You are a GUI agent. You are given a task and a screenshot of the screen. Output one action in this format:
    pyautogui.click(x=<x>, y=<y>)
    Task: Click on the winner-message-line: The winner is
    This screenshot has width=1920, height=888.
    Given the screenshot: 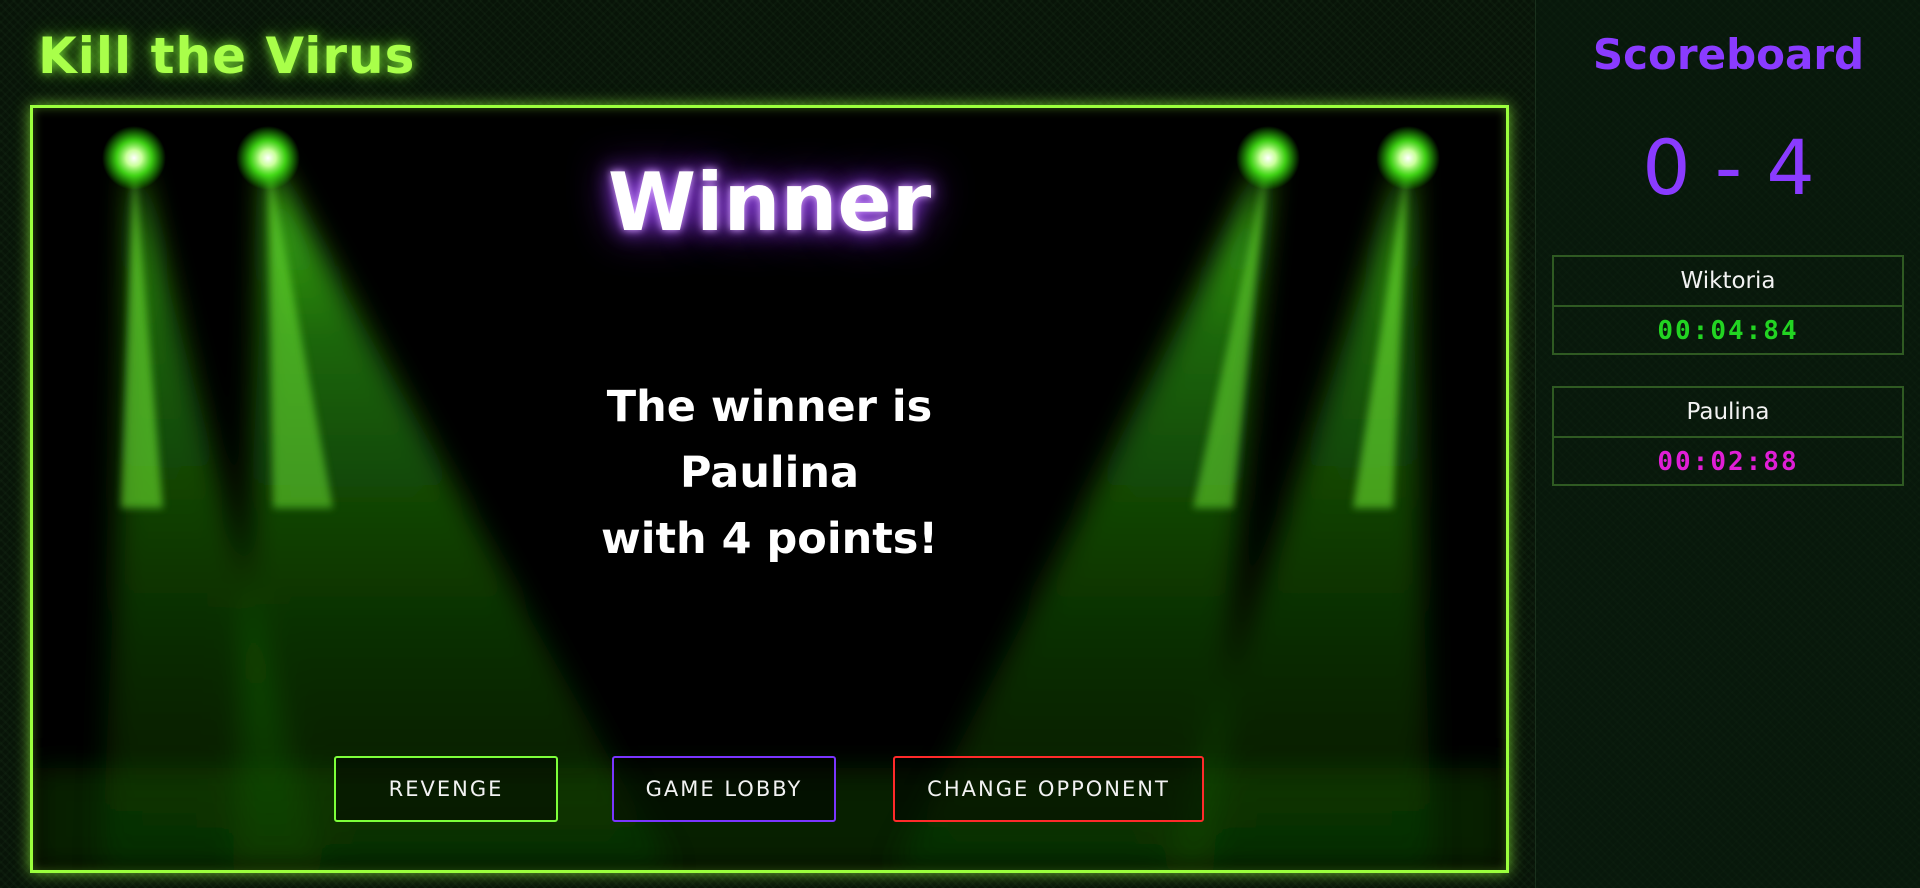 What is the action you would take?
    pyautogui.click(x=769, y=407)
    